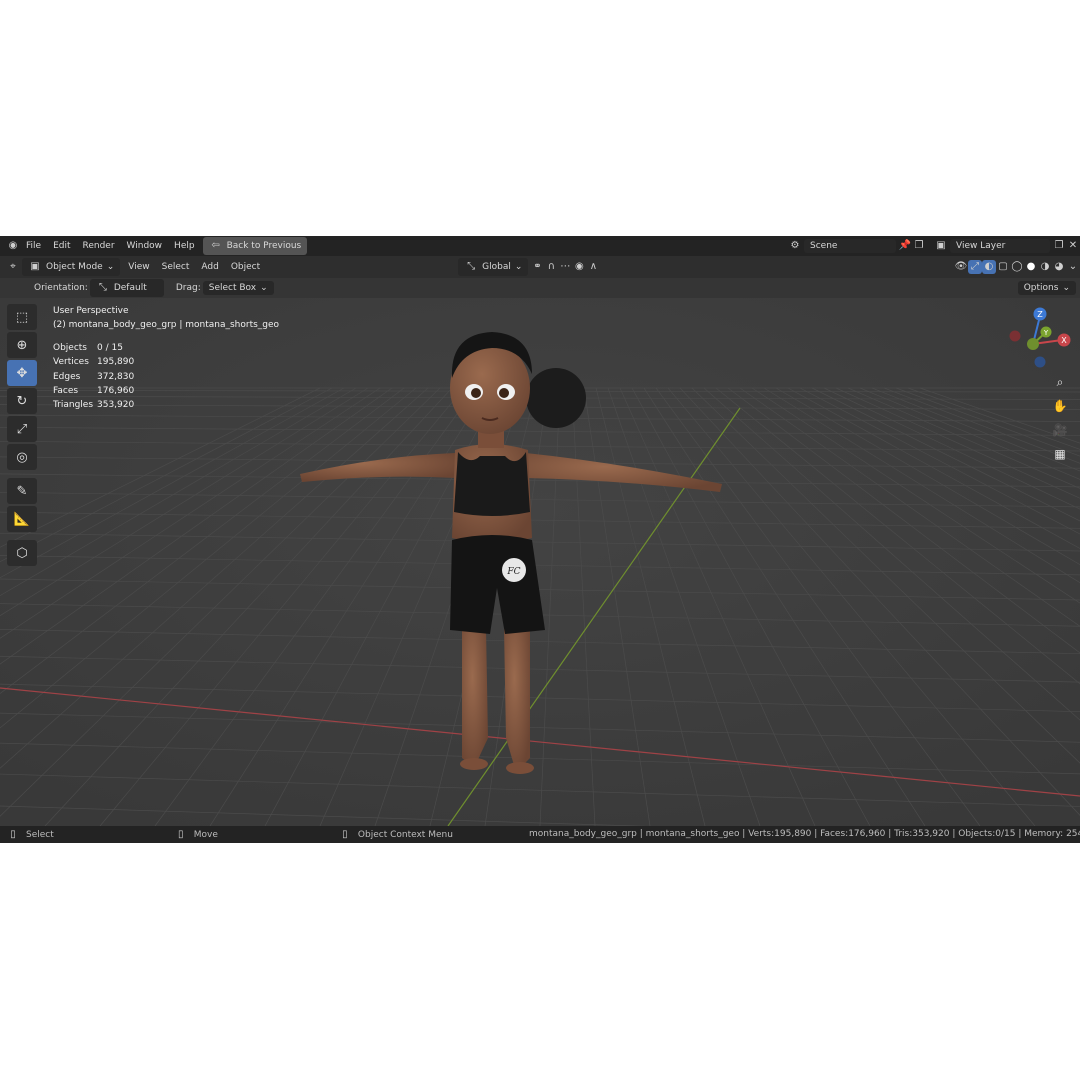 This screenshot has height=1080, width=1080. I want to click on solid-shading-icon: ●, so click(1031, 267).